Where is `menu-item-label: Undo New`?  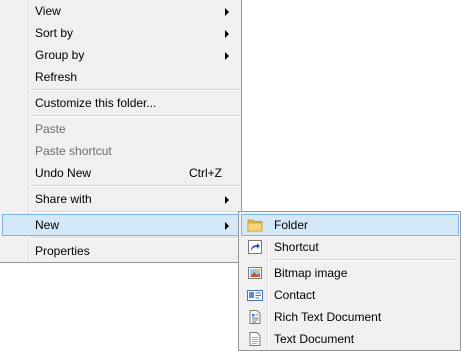 menu-item-label: Undo New is located at coordinates (63, 173).